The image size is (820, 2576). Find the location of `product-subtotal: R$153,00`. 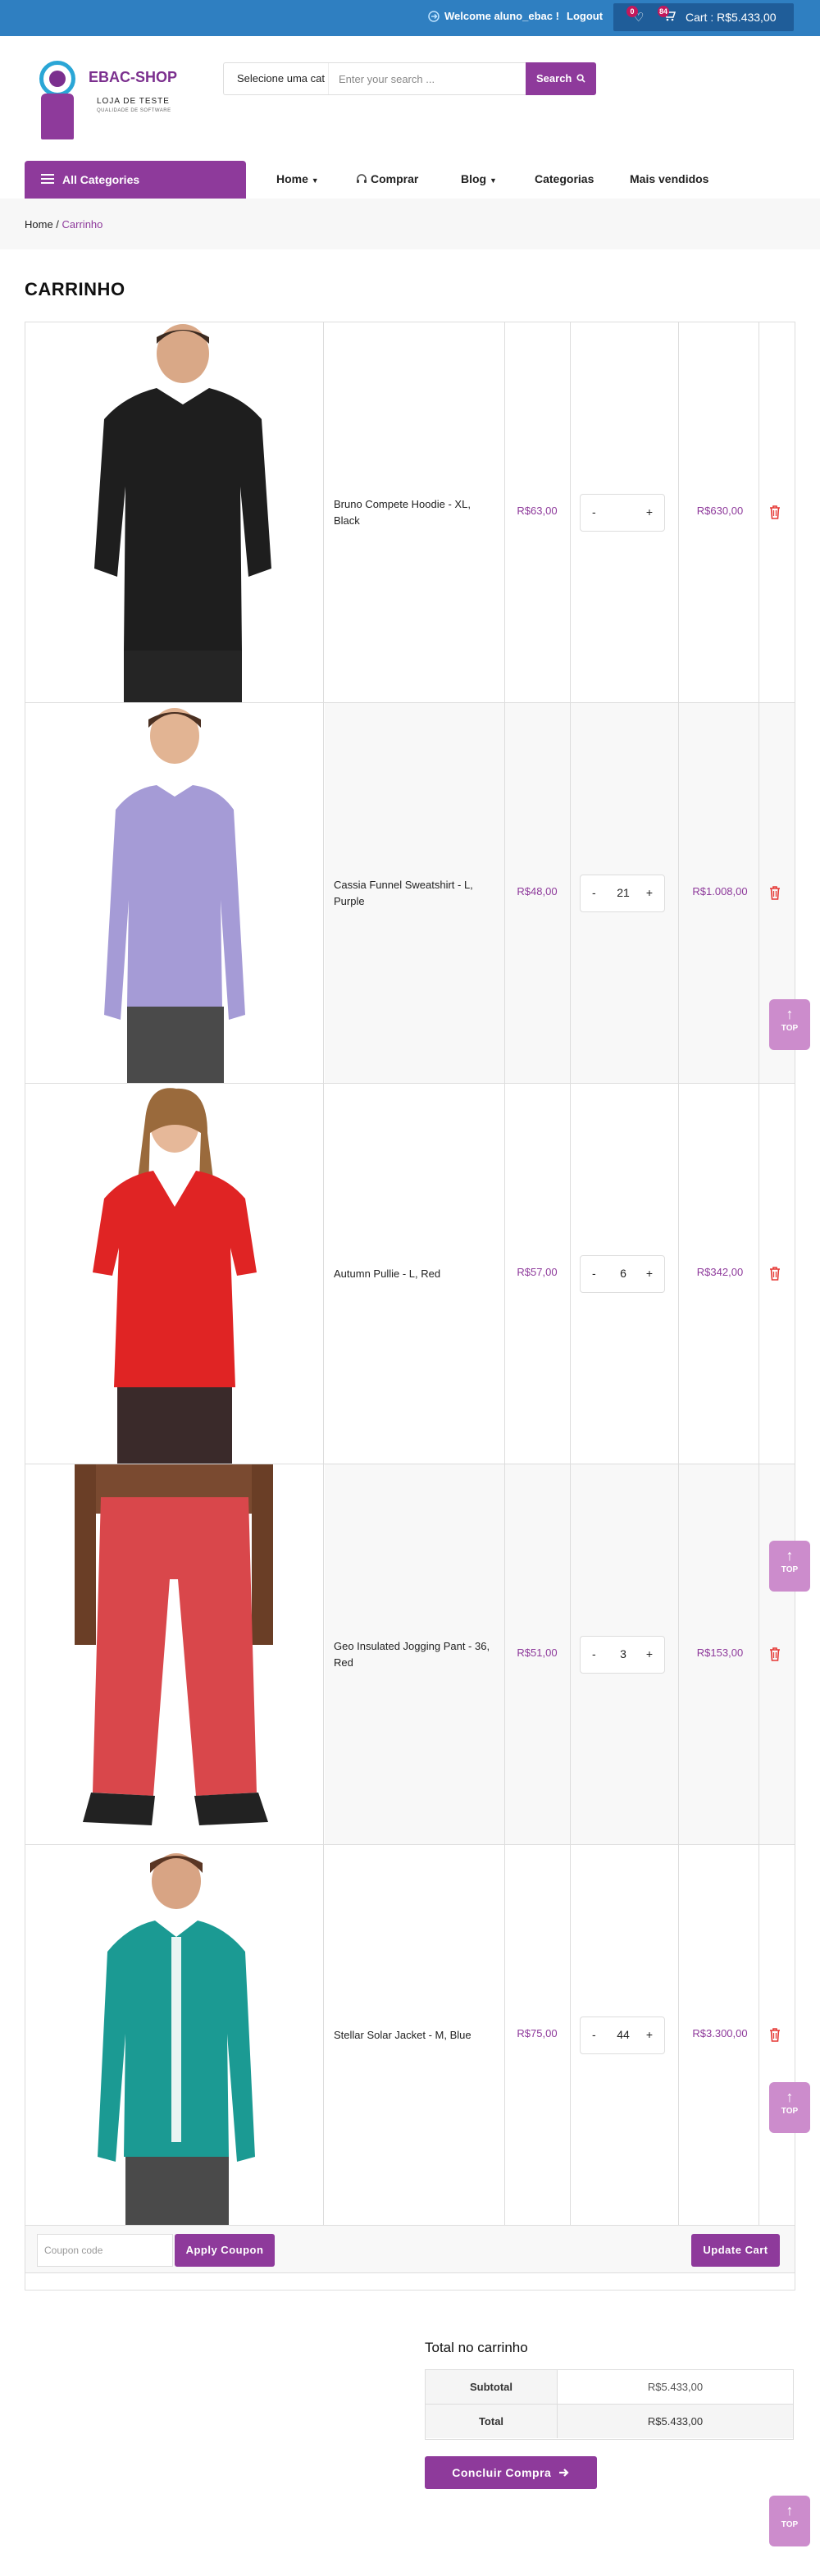

product-subtotal: R$153,00 is located at coordinates (720, 1653).